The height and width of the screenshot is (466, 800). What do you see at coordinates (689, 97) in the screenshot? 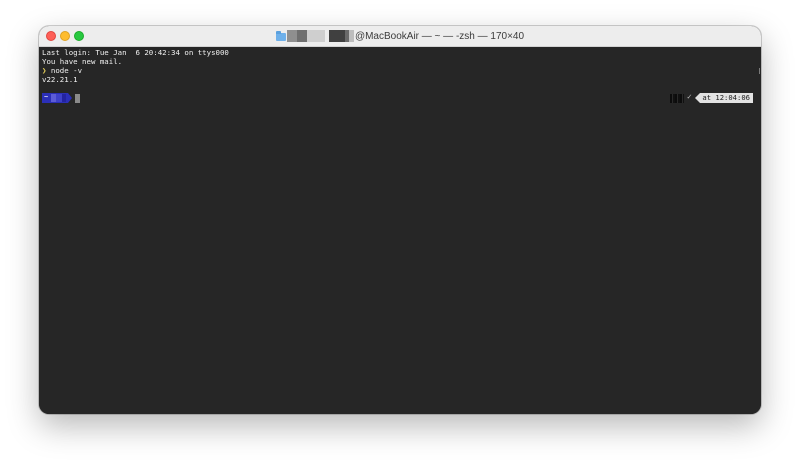
I see `check-icon: ✓` at bounding box center [689, 97].